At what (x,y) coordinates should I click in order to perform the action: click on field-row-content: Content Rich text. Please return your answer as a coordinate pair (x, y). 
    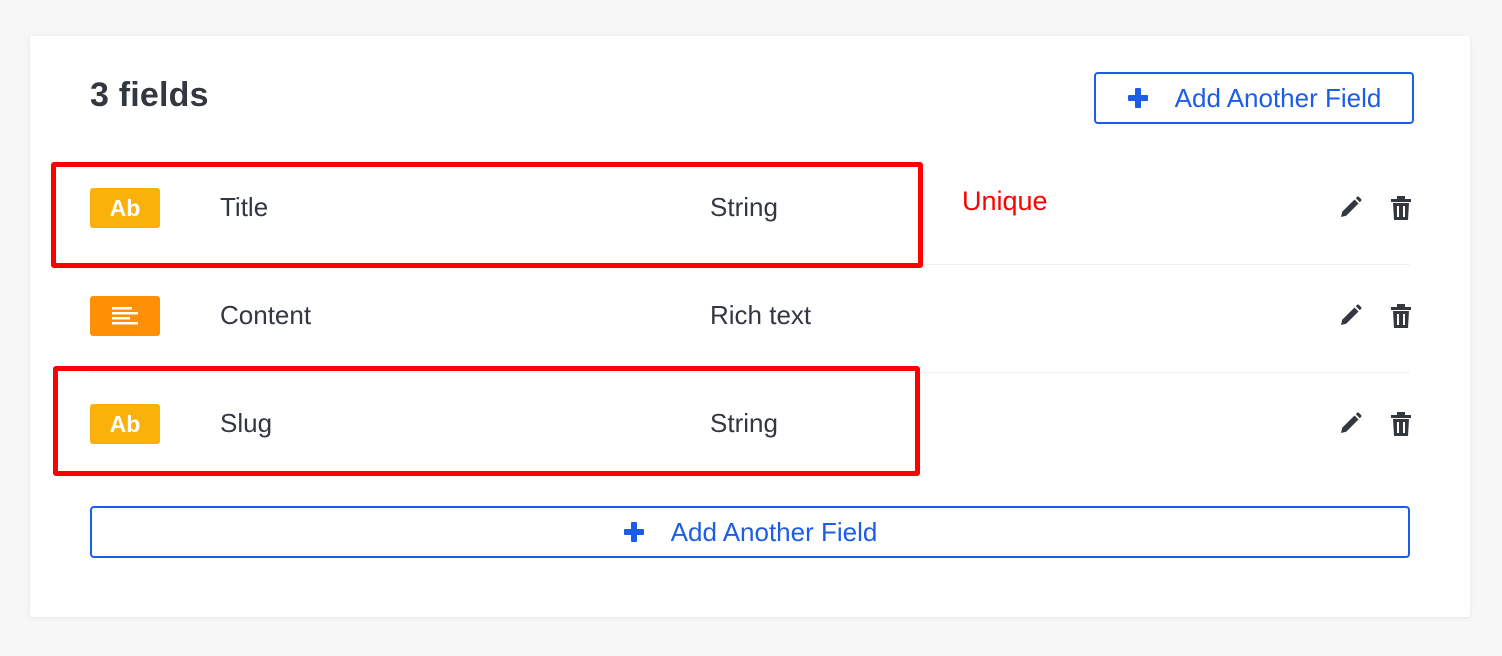
    Looking at the image, I should click on (750, 319).